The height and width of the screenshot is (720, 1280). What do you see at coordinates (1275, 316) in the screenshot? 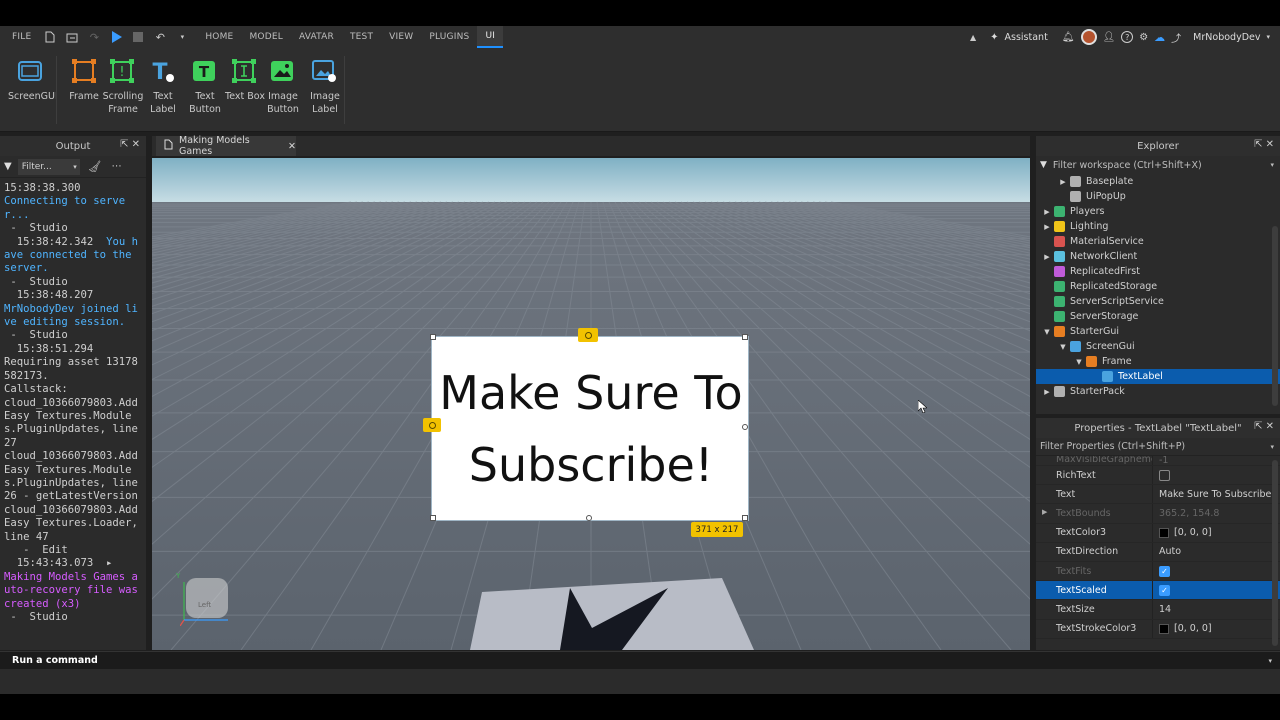
I see `explorer-scrollbar` at bounding box center [1275, 316].